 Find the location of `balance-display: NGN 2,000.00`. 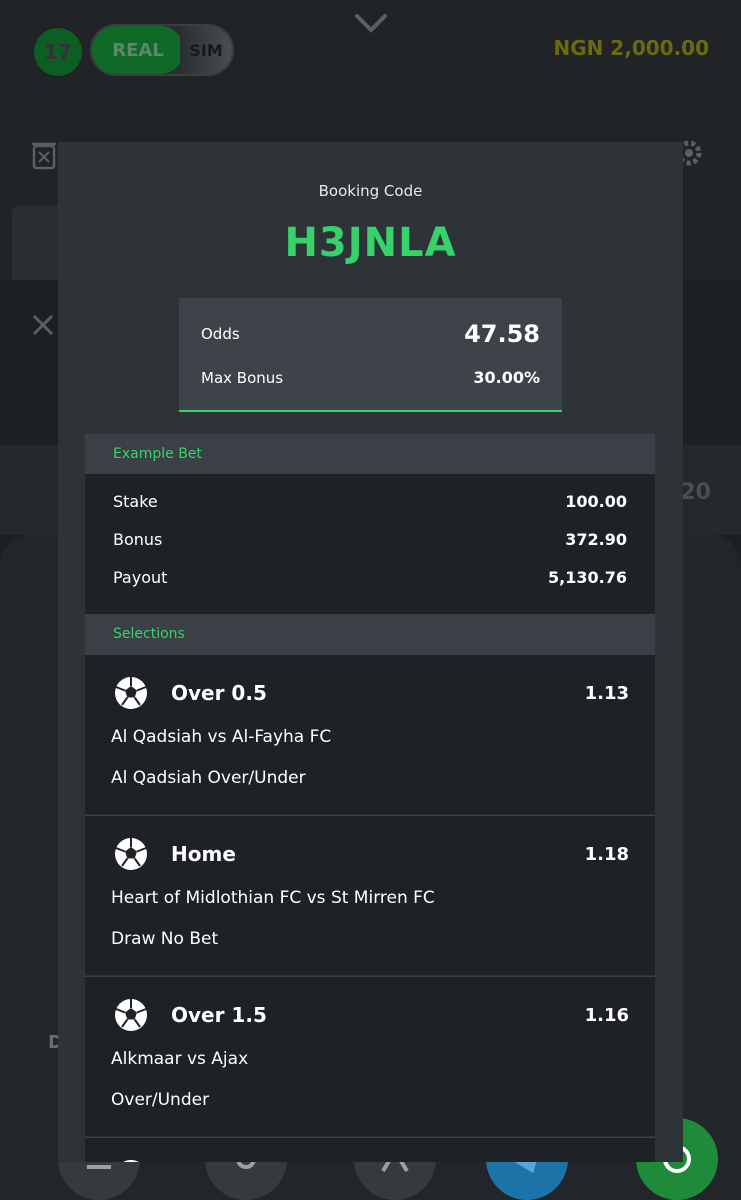

balance-display: NGN 2,000.00 is located at coordinates (631, 48).